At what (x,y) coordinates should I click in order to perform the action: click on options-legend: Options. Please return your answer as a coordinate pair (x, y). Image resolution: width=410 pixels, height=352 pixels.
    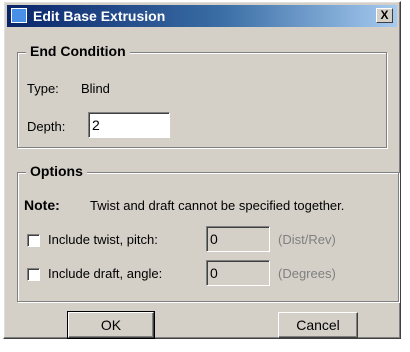
    Looking at the image, I should click on (56, 171).